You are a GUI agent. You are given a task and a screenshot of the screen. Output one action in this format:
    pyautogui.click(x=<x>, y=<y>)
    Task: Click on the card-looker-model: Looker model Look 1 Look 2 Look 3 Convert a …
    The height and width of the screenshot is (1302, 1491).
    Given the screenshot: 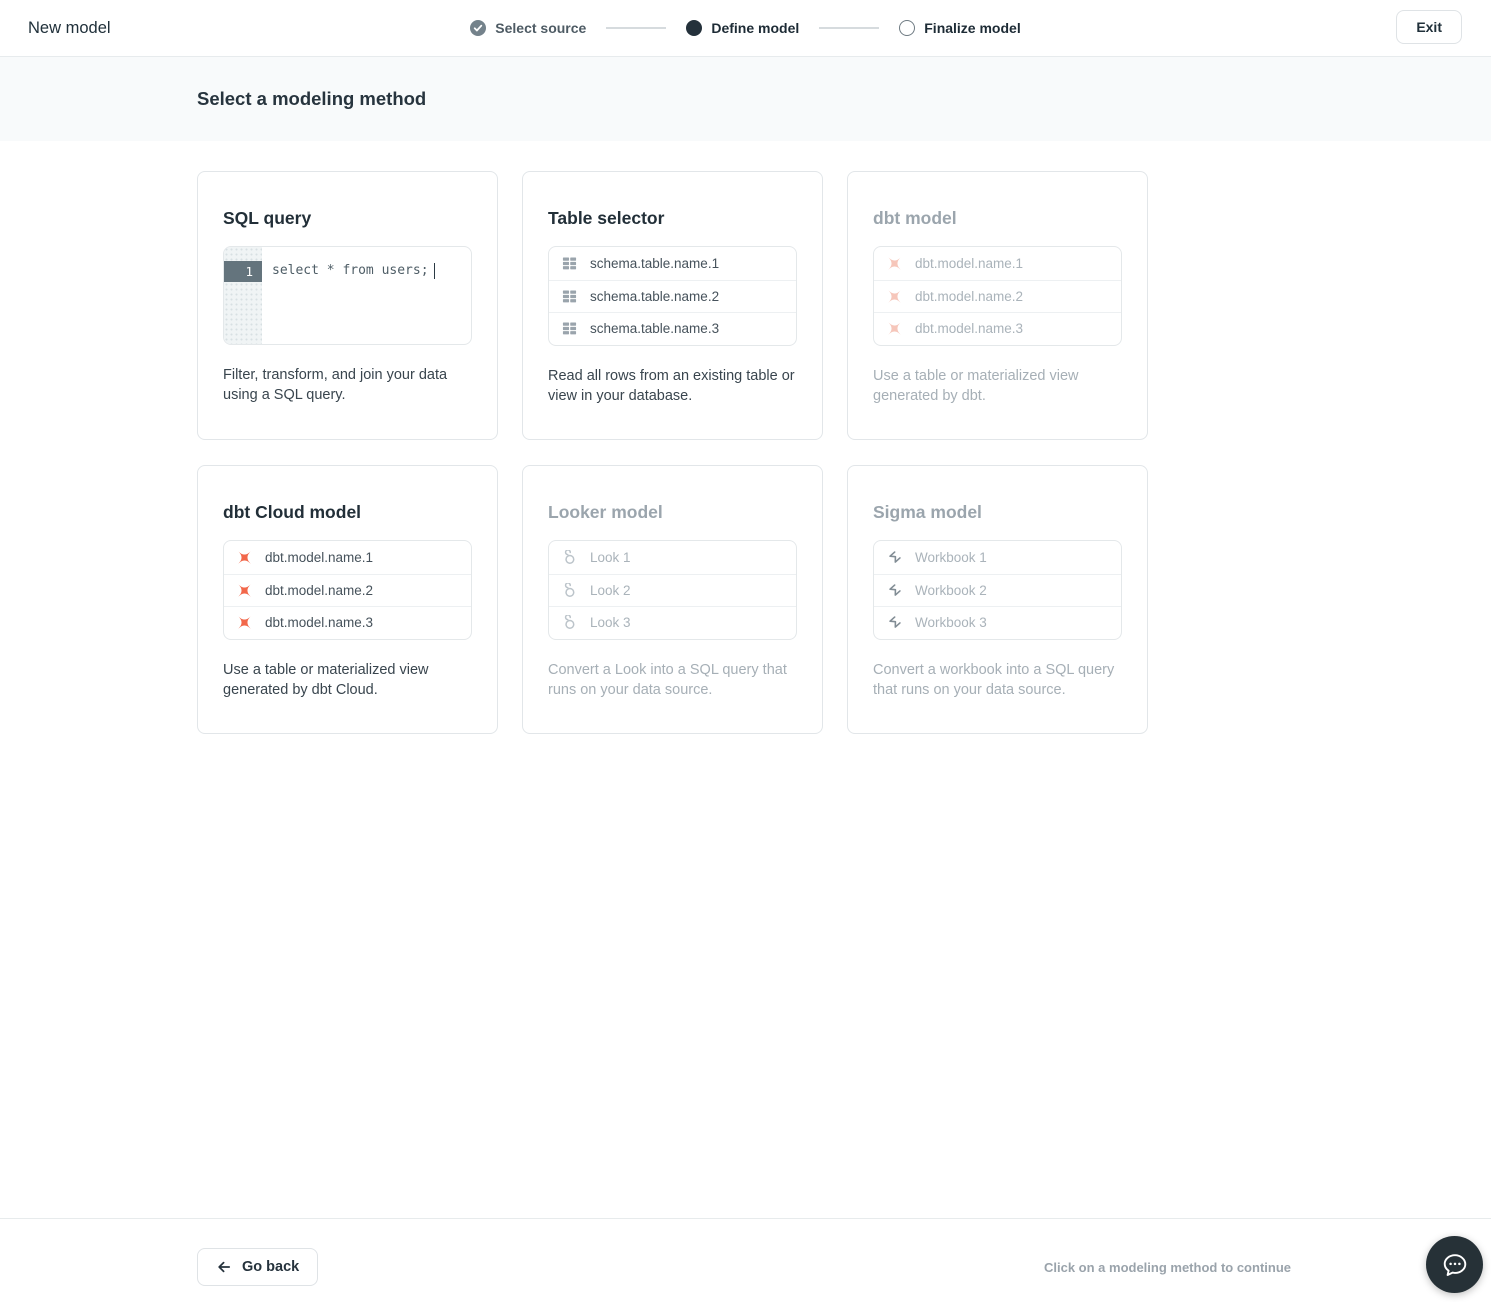 What is the action you would take?
    pyautogui.click(x=672, y=599)
    